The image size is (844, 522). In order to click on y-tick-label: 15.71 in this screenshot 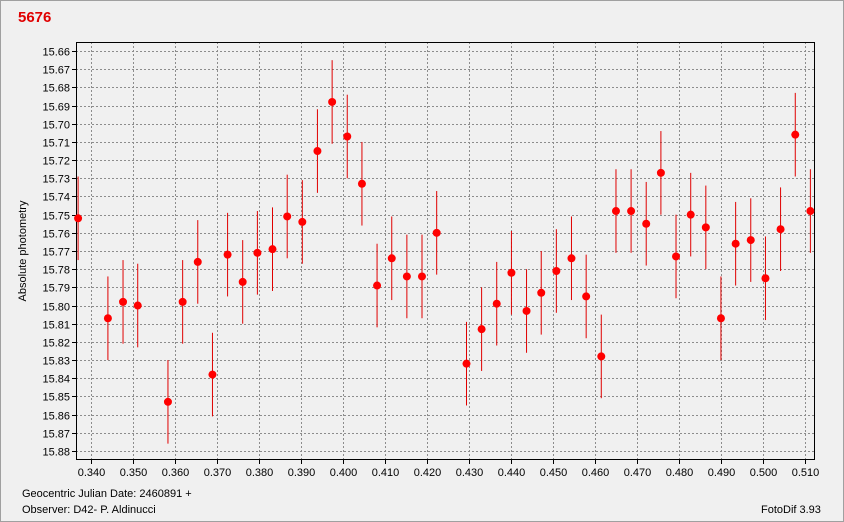, I will do `click(56, 144)`.